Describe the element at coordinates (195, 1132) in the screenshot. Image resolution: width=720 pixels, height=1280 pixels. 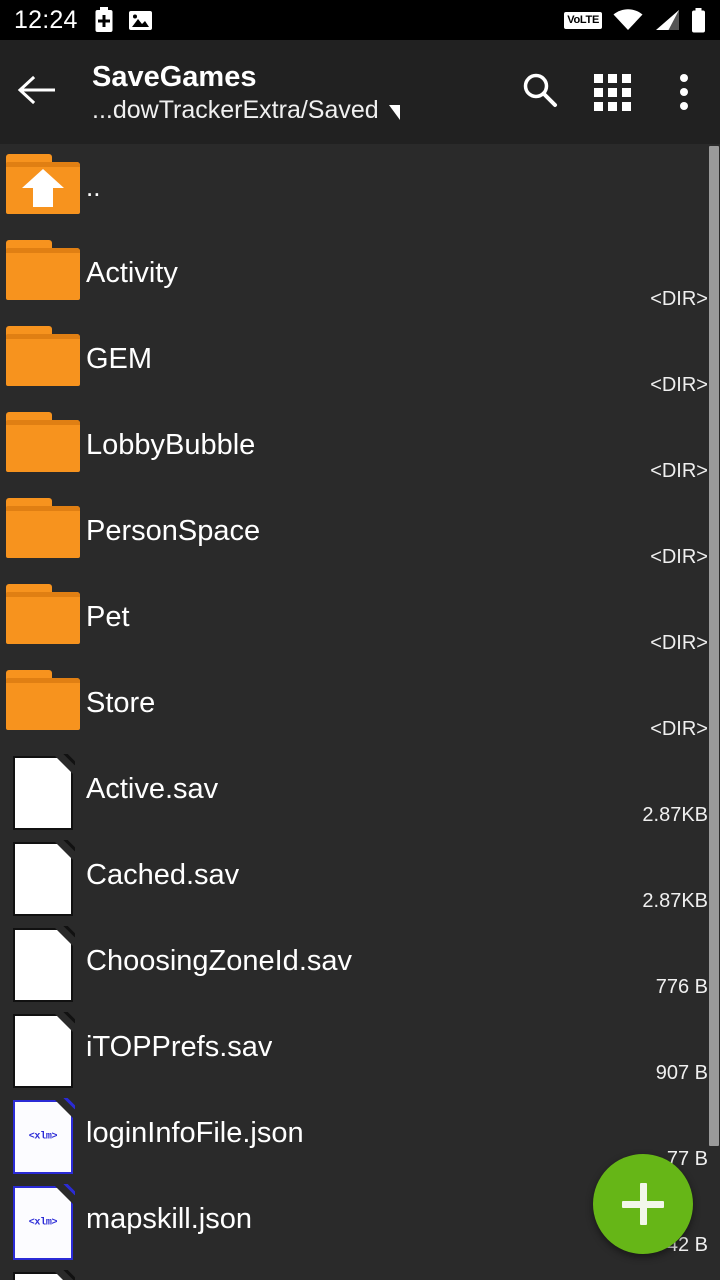
I see `file-name: loginInfoFile.json` at that location.